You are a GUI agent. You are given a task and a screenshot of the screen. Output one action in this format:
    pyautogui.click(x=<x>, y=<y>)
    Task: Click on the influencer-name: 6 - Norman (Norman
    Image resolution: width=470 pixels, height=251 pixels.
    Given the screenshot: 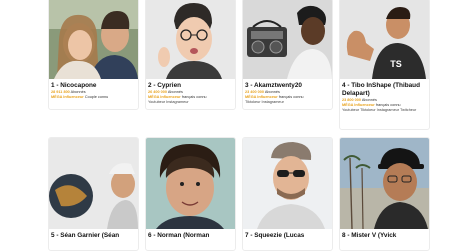 What is the action you would take?
    pyautogui.click(x=190, y=234)
    